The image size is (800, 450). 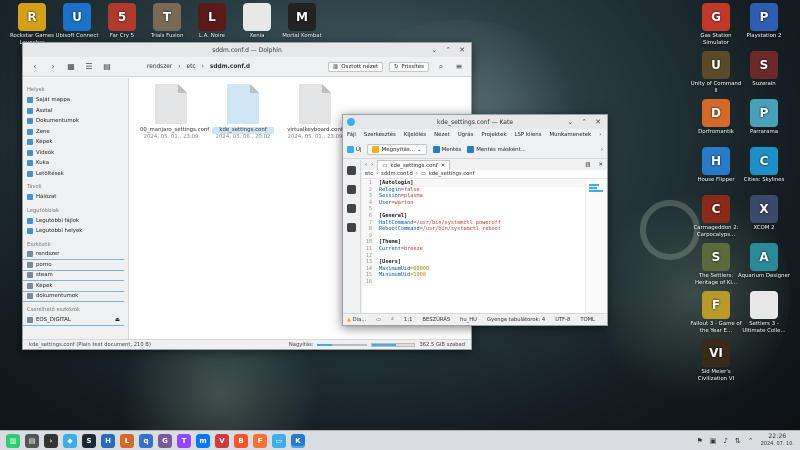 I want to click on tab-close-icon: ✕, so click(x=443, y=166).